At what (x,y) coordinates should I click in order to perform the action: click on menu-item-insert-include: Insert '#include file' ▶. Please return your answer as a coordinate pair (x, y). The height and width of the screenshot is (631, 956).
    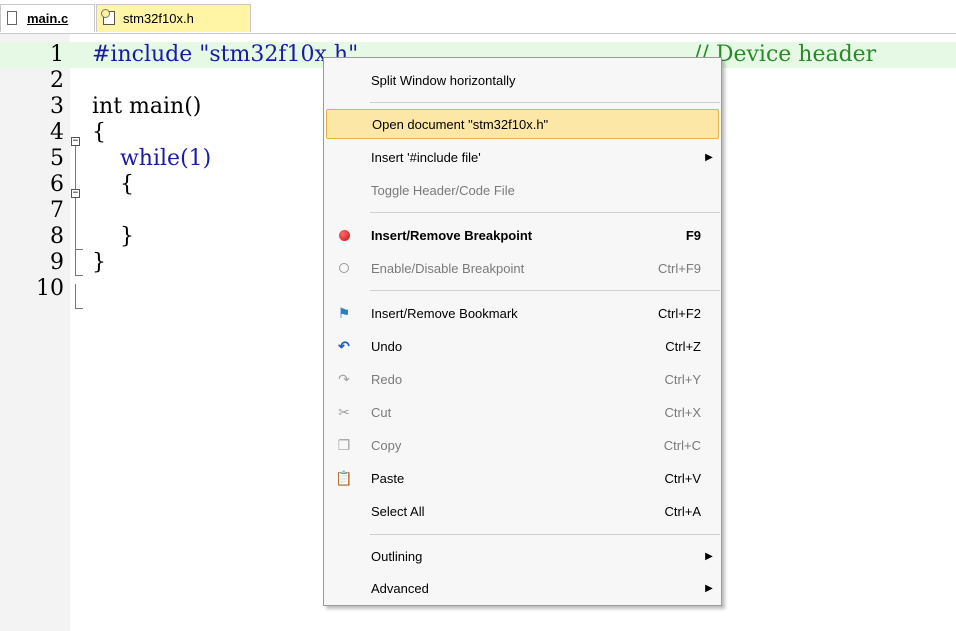
    Looking at the image, I should click on (522, 157).